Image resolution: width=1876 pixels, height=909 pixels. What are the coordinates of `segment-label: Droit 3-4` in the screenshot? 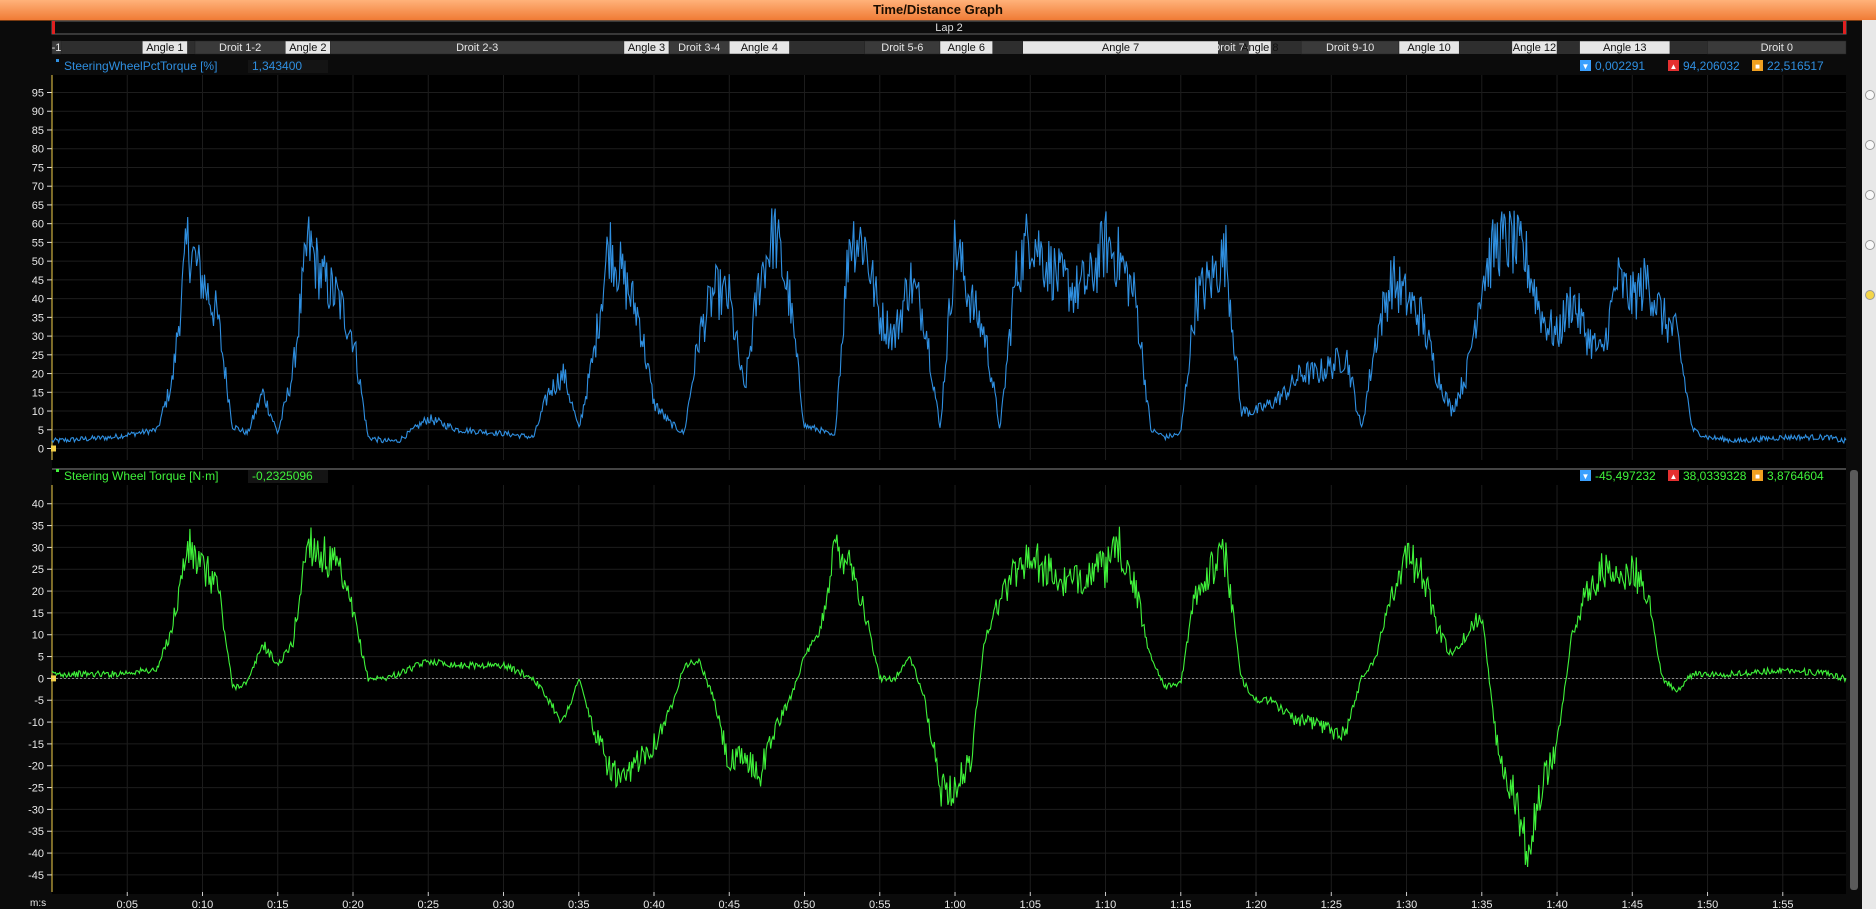 It's located at (699, 48).